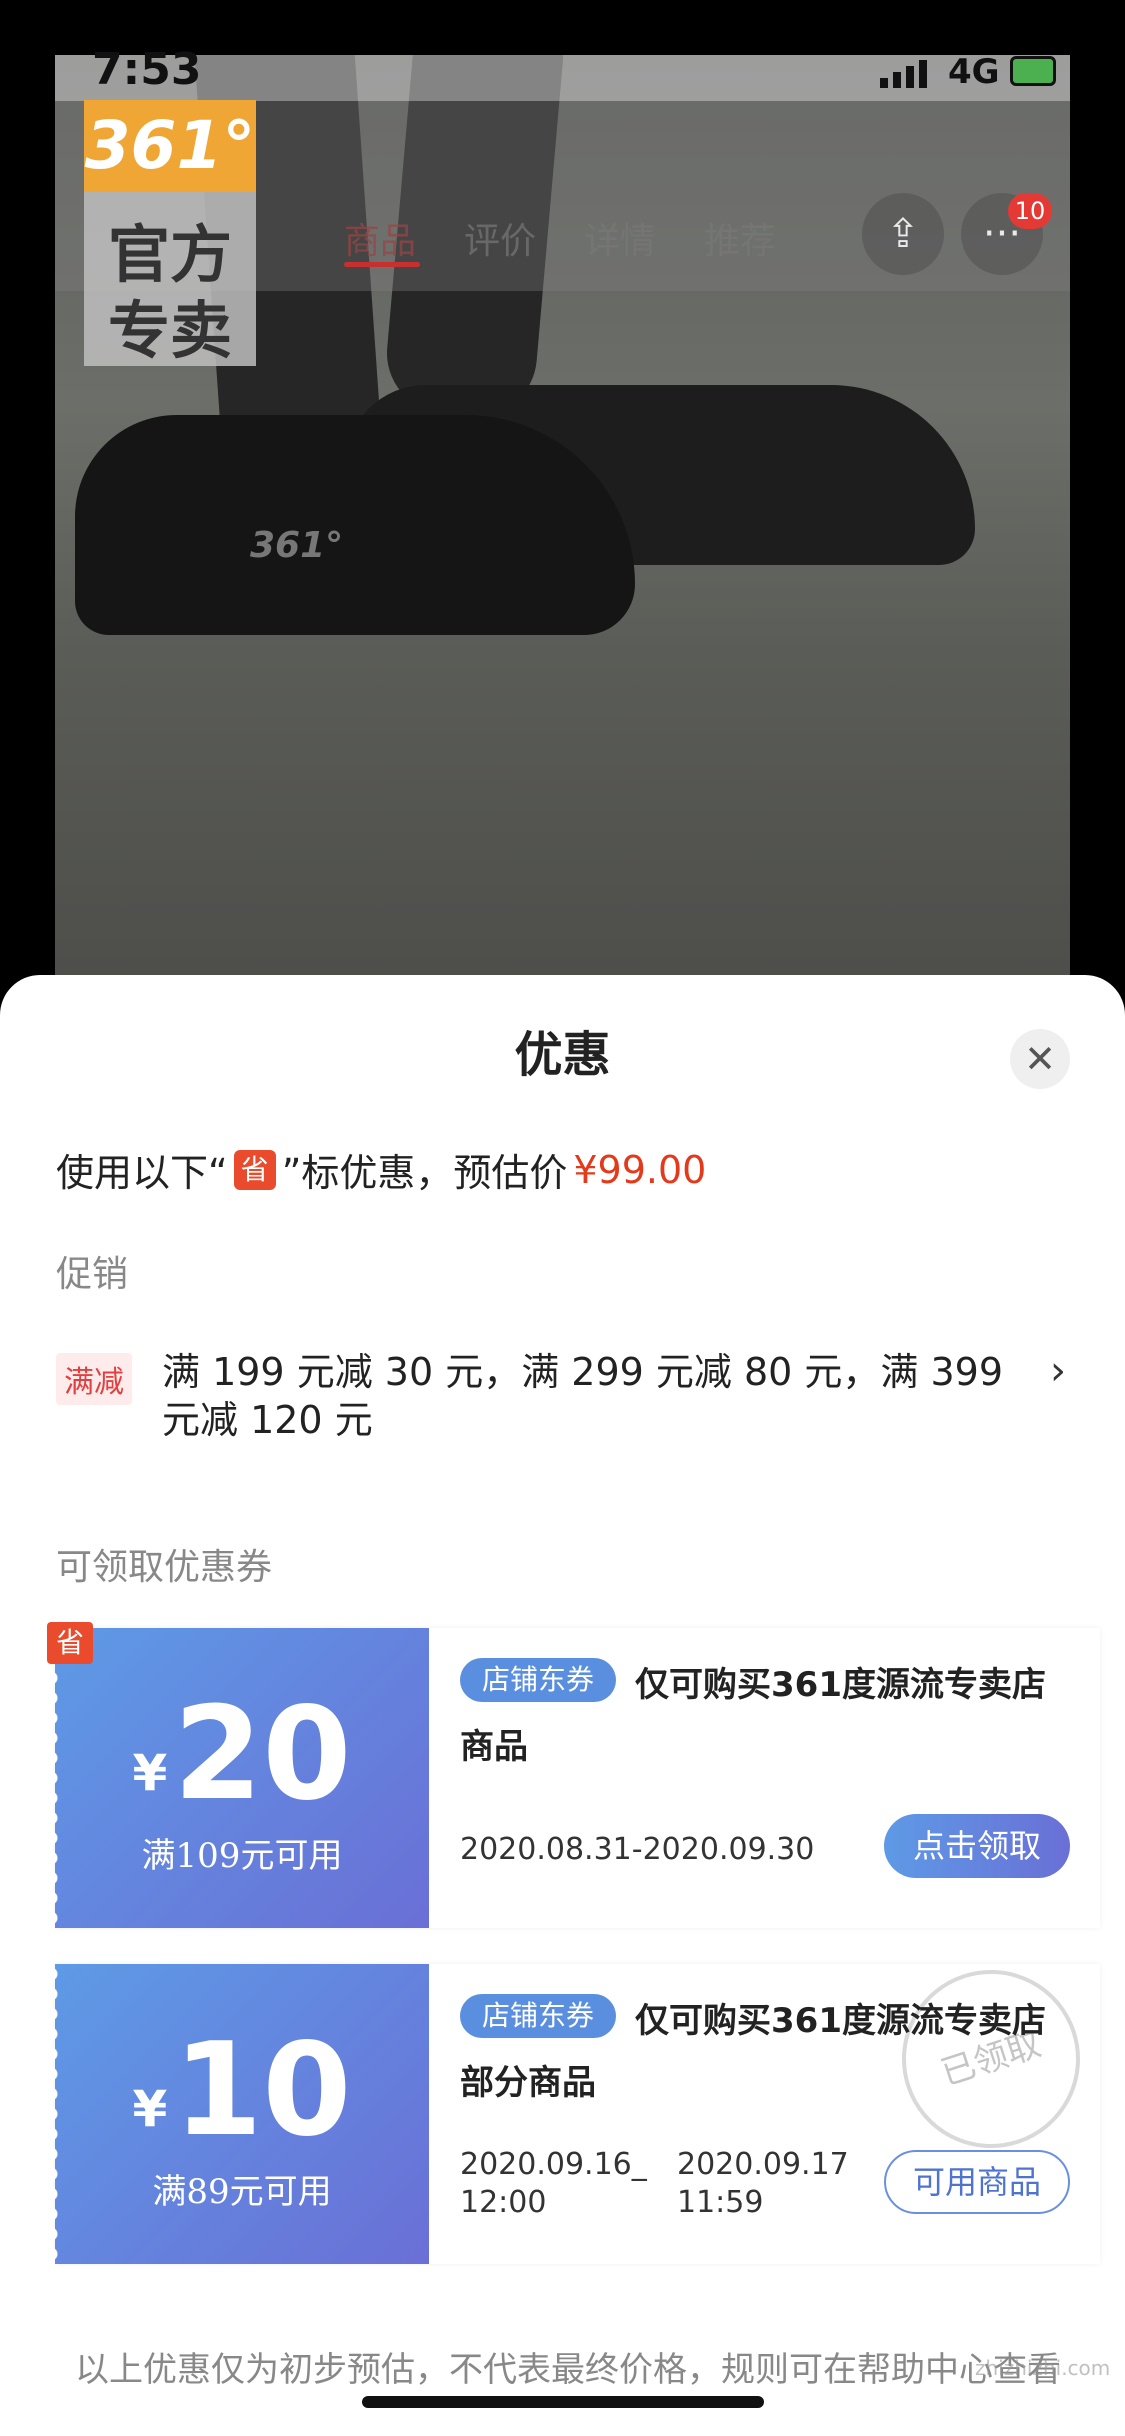  What do you see at coordinates (262, 2090) in the screenshot?
I see `coupon-amount-value: 10` at bounding box center [262, 2090].